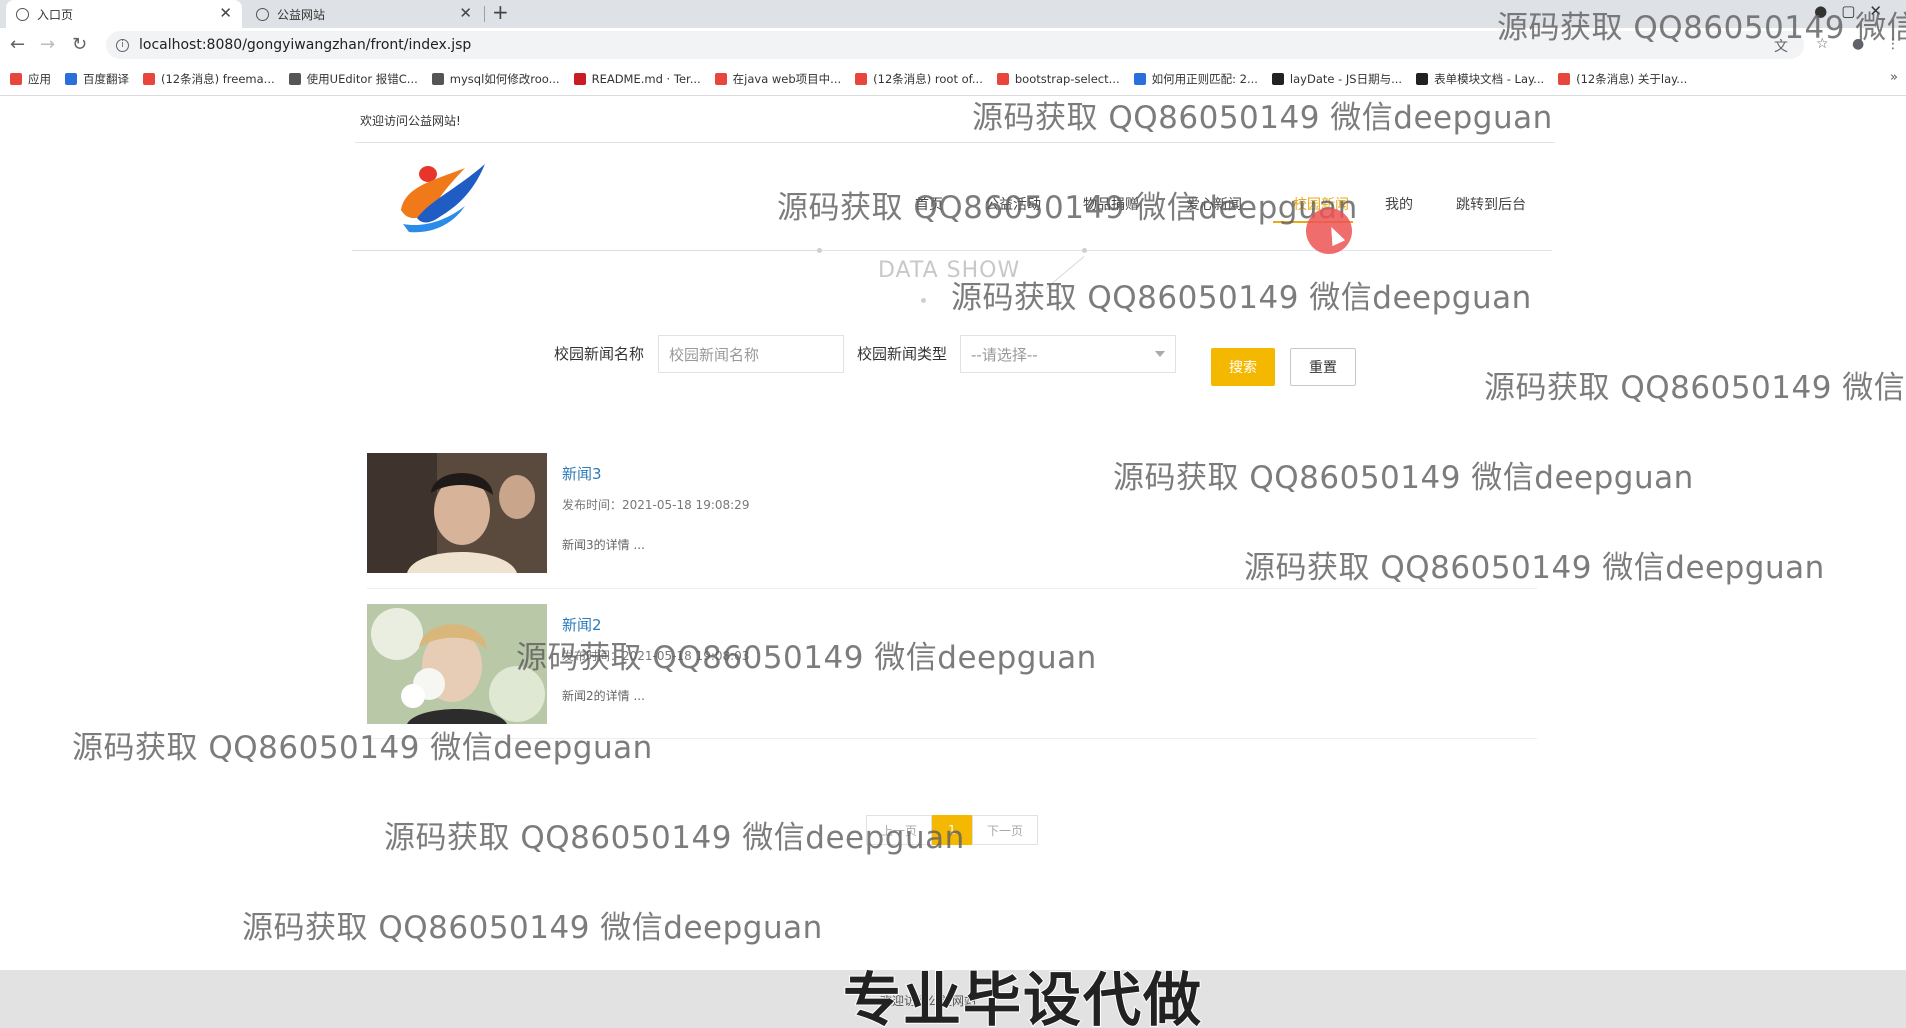  Describe the element at coordinates (457, 513) in the screenshot. I see `news-thumbnail` at that location.